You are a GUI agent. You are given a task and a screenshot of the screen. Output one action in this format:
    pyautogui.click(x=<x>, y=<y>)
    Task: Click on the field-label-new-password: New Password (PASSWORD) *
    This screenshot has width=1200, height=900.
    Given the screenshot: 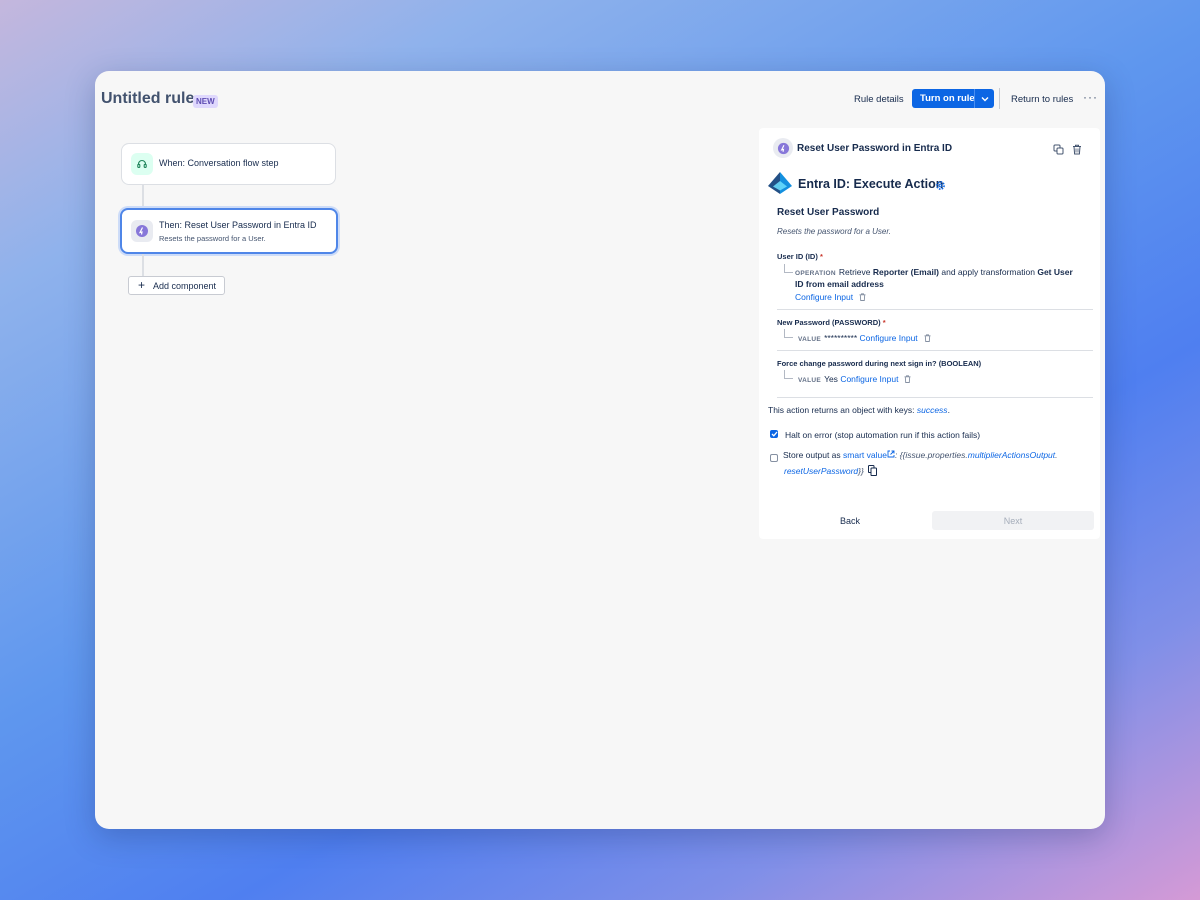 What is the action you would take?
    pyautogui.click(x=831, y=322)
    